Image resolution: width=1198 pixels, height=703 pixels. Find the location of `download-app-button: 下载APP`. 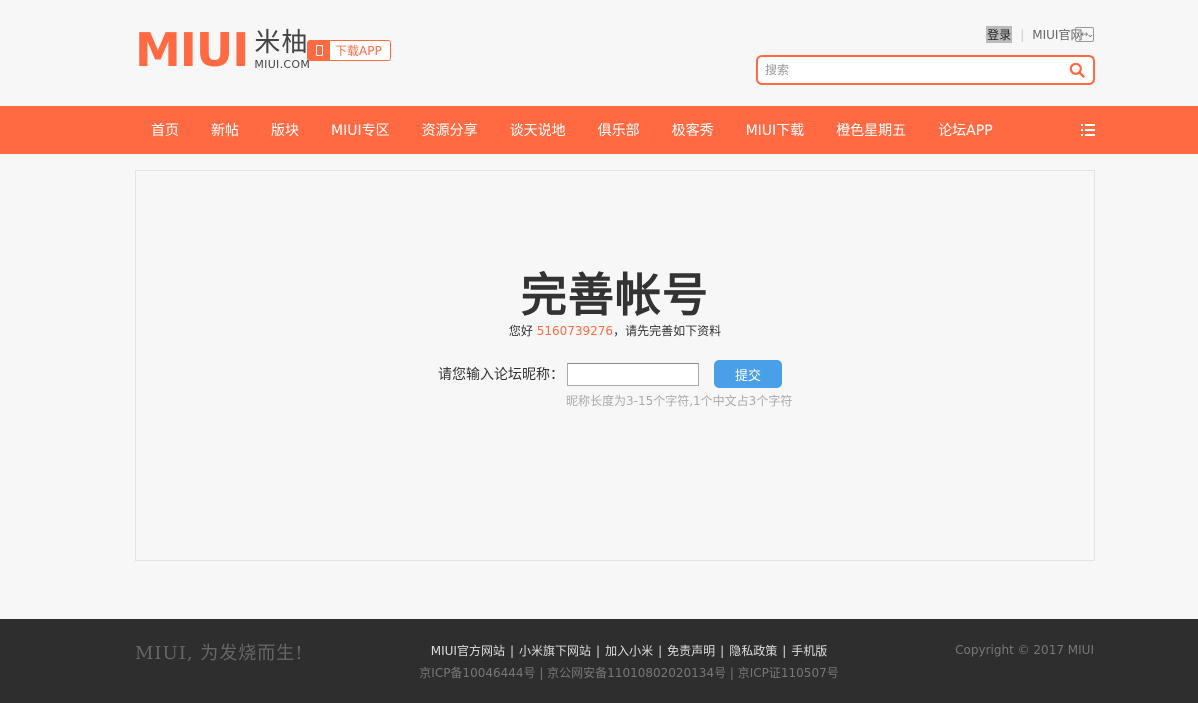

download-app-button: 下载APP is located at coordinates (349, 50).